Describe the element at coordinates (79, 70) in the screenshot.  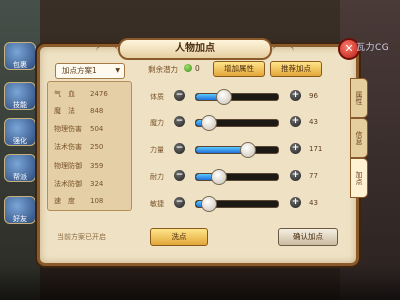
I see `scheme-select-value: 加点方案1` at that location.